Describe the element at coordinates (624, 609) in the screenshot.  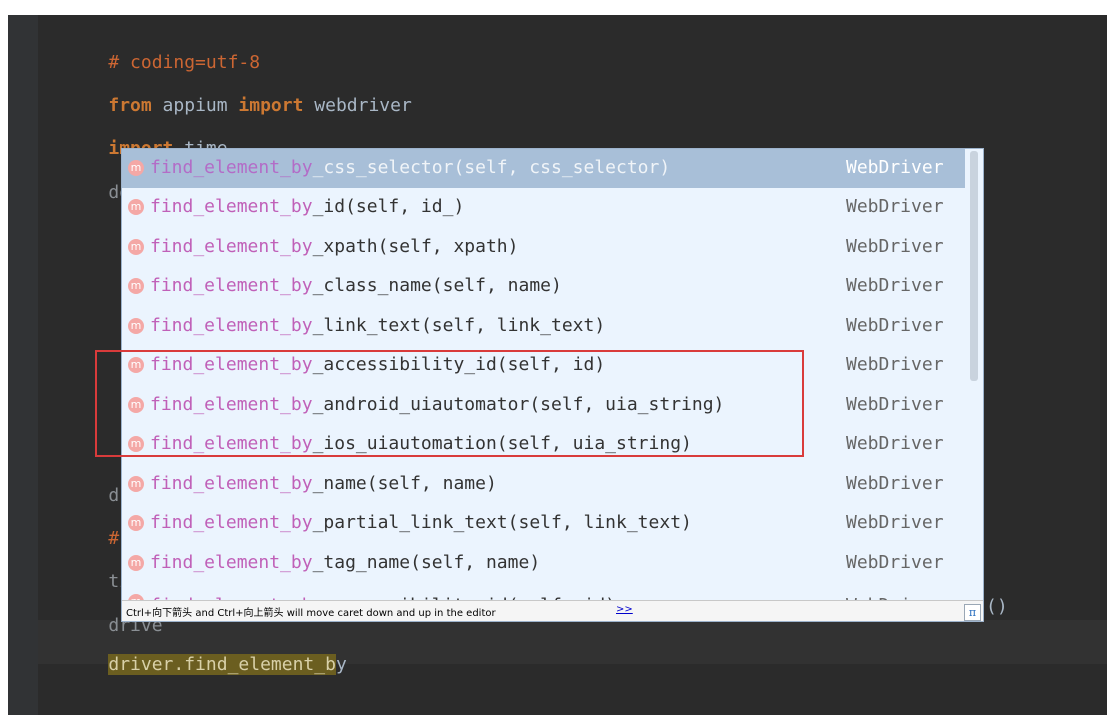
I see `more-link: >>` at that location.